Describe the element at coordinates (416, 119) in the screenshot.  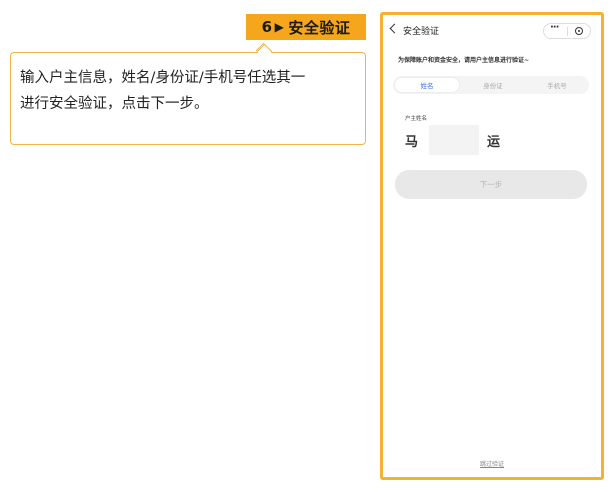
I see `owner-name-label: 户主姓名` at that location.